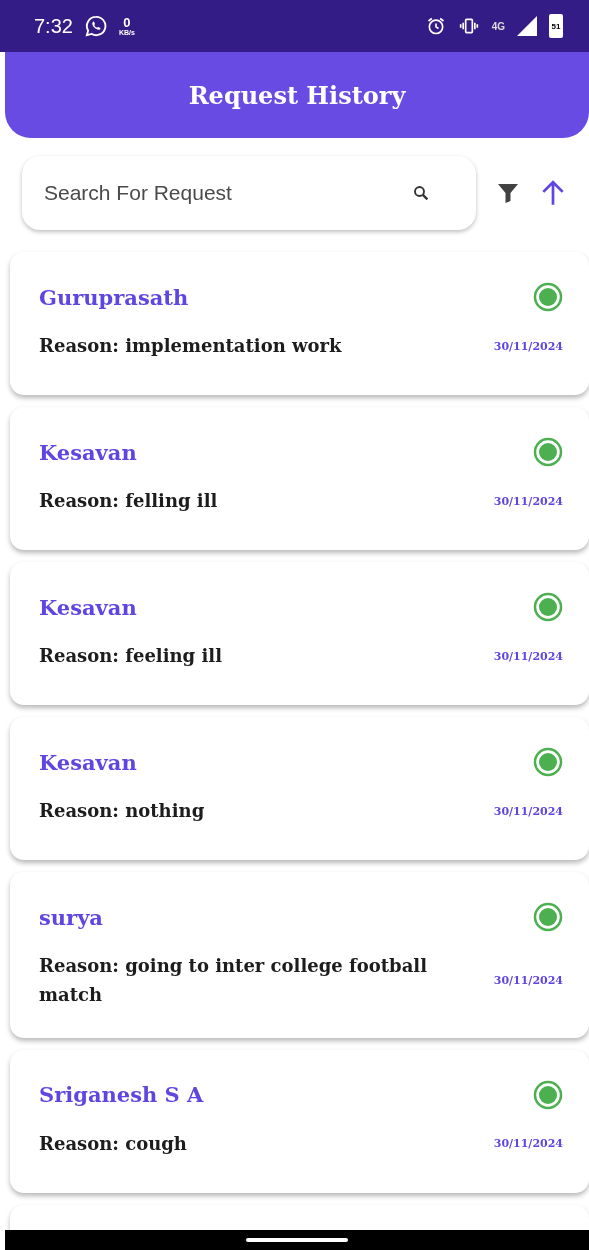  I want to click on requester-name: Sriganesh S A, so click(121, 1095).